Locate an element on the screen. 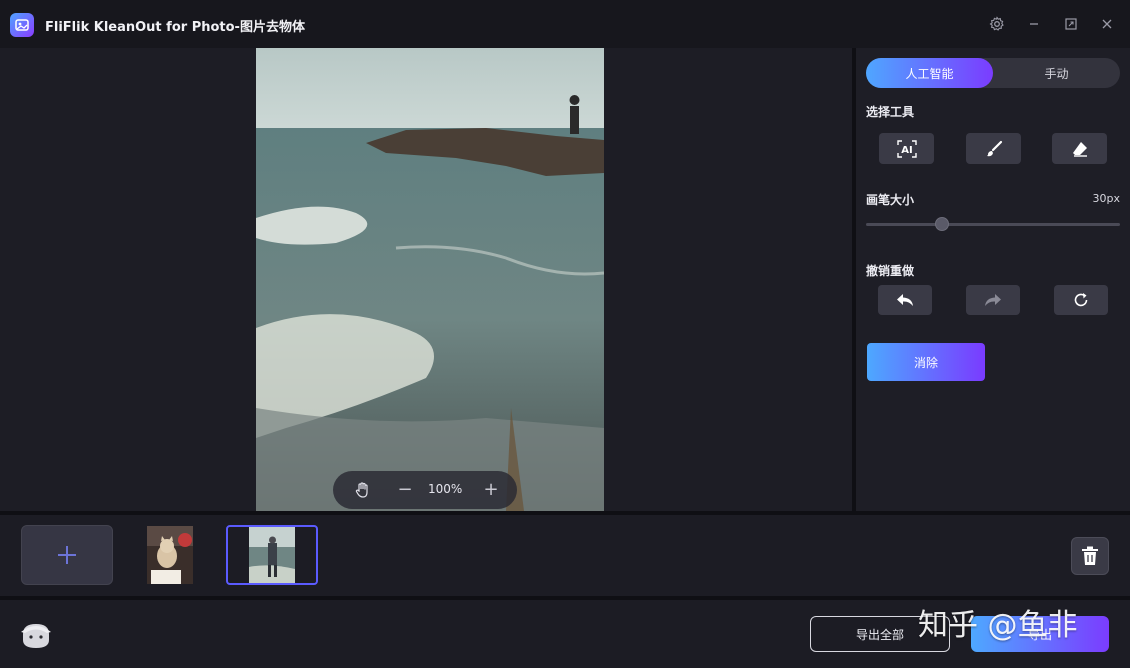  minimize-icon is located at coordinates (1034, 24).